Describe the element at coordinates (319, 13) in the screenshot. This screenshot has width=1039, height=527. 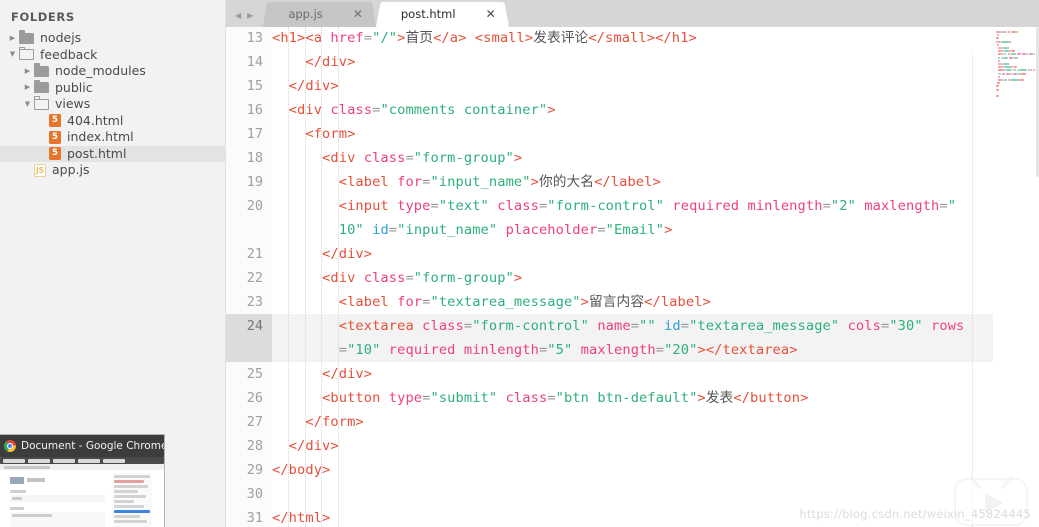
I see `tab-app-js: app.js ✕` at that location.